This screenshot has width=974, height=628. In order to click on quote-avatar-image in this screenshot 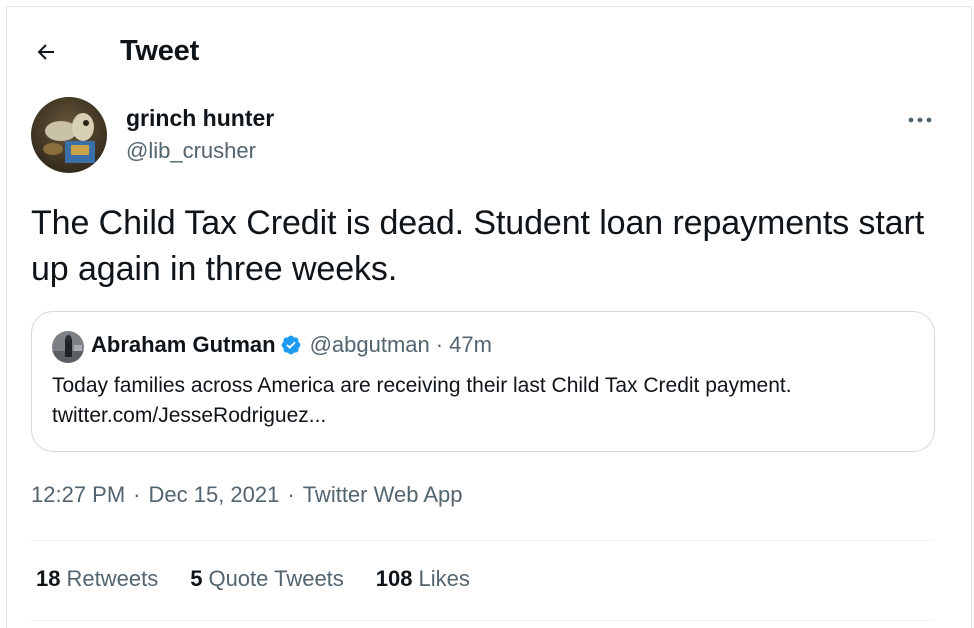, I will do `click(68, 347)`.